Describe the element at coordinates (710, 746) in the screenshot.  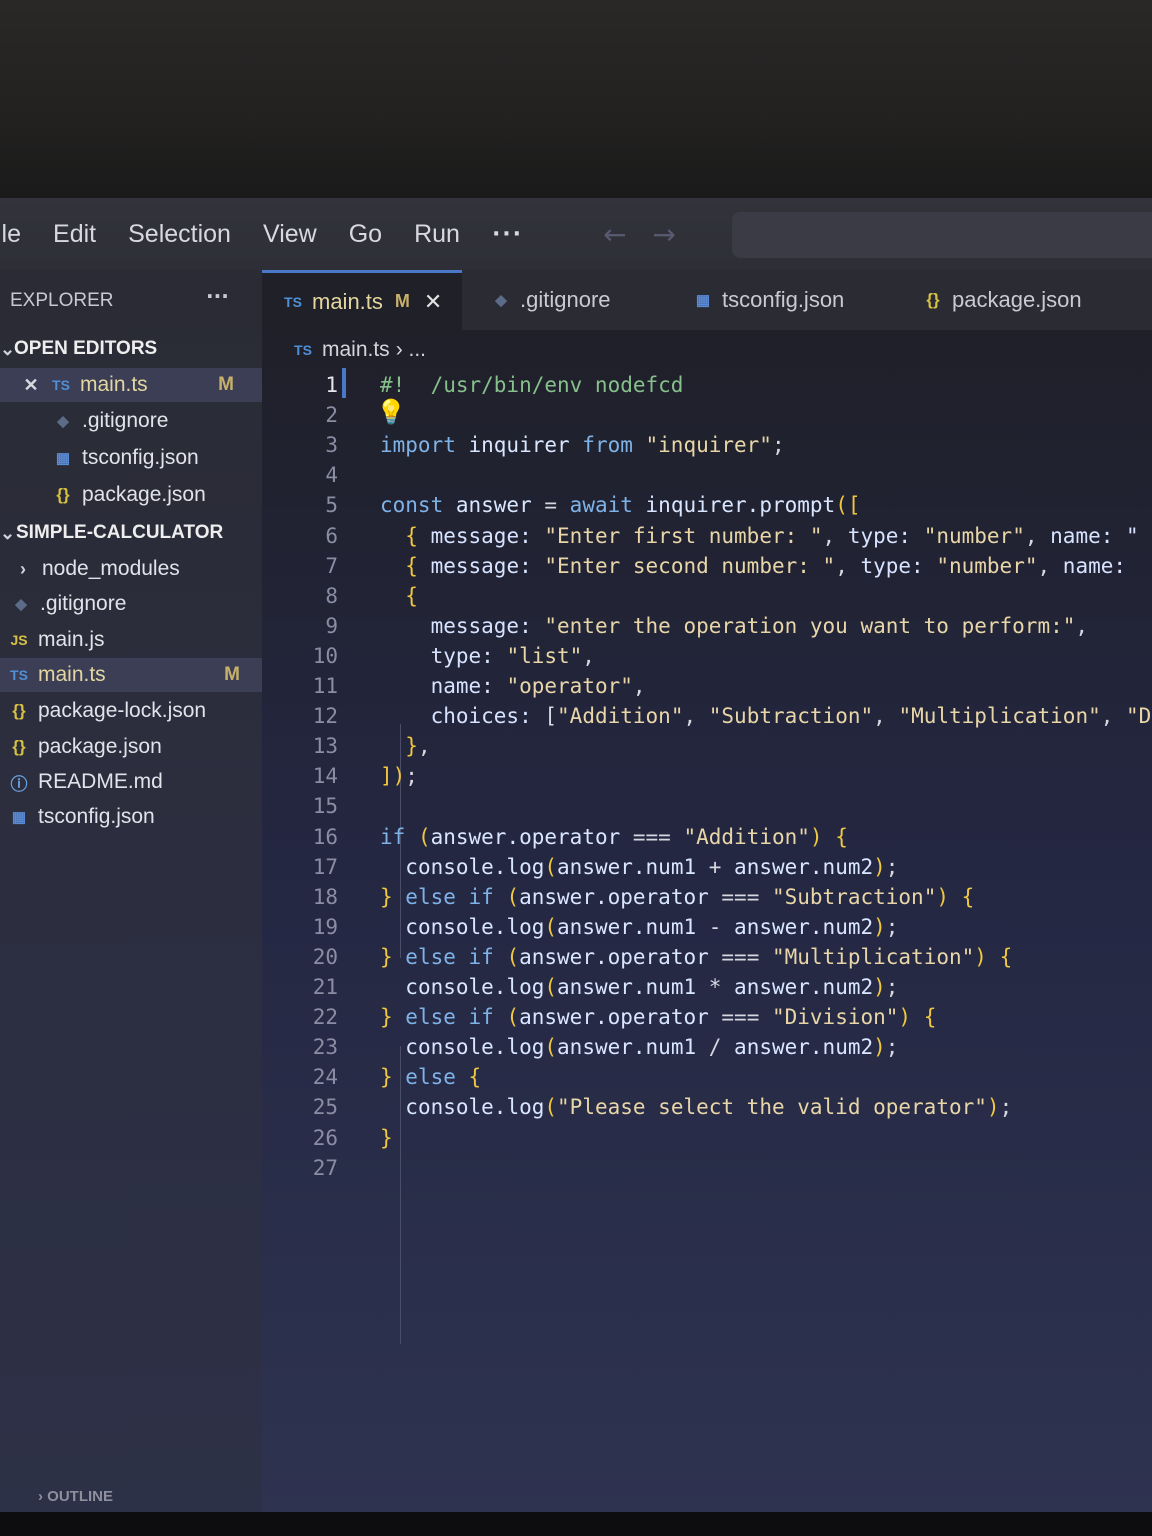
I see `code-line: 13 },` at that location.